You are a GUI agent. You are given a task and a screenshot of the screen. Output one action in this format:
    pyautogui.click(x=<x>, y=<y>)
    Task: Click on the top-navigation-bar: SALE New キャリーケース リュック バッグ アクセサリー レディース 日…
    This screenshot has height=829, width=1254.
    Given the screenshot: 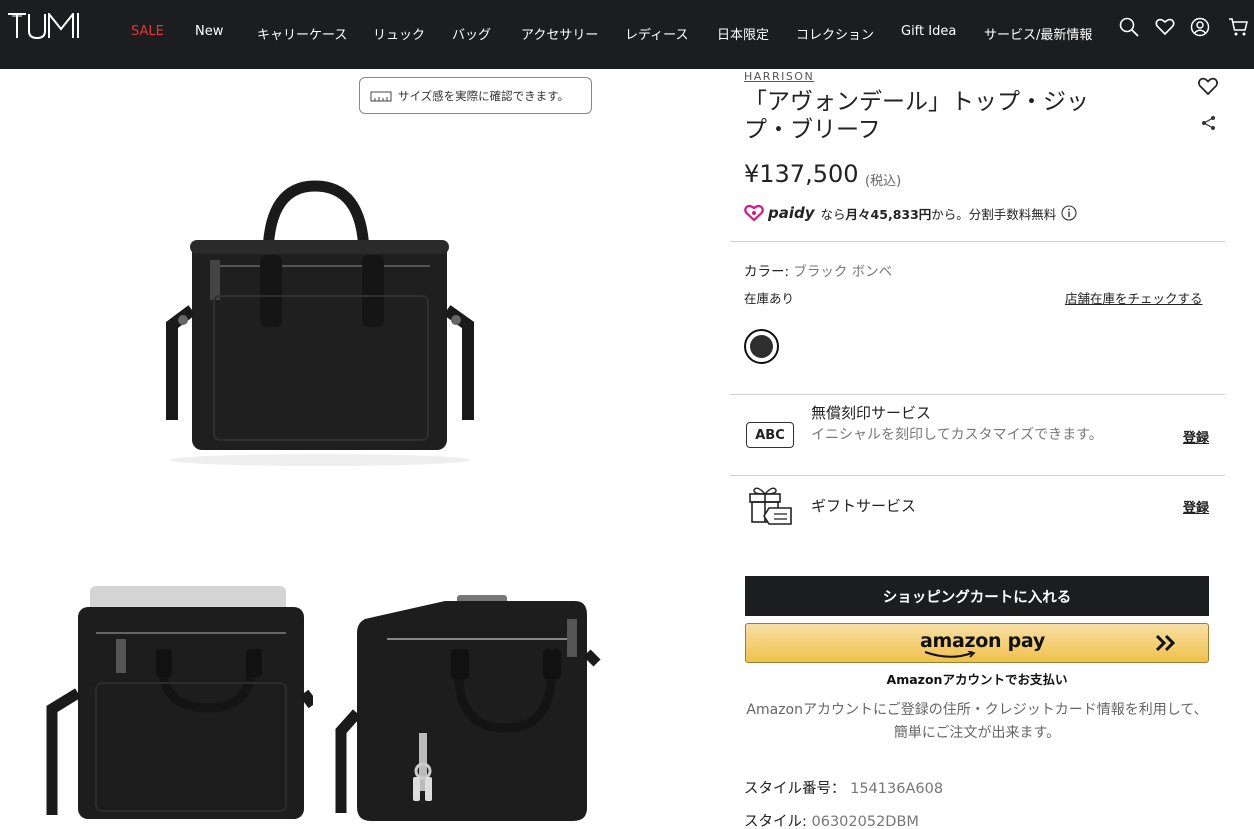 What is the action you would take?
    pyautogui.click(x=627, y=34)
    